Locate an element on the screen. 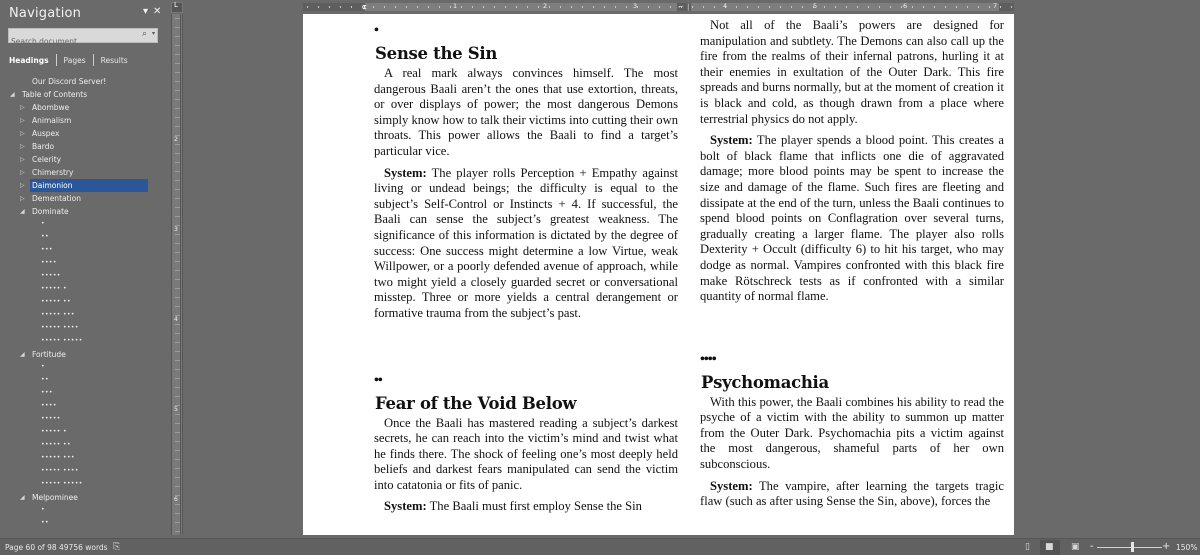 The height and width of the screenshot is (555, 1200). search-input is located at coordinates (71, 41).